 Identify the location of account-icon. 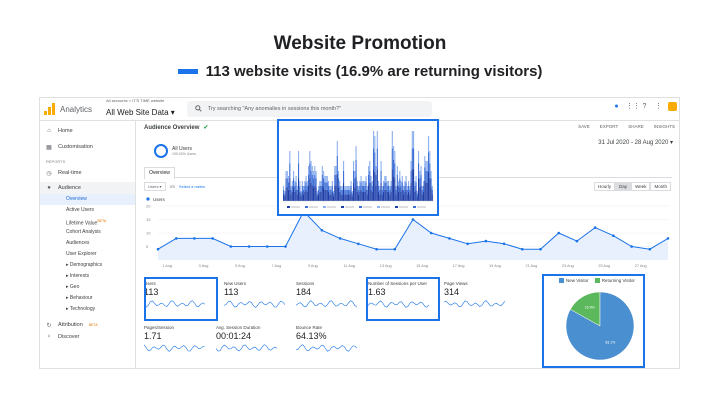
(672, 106).